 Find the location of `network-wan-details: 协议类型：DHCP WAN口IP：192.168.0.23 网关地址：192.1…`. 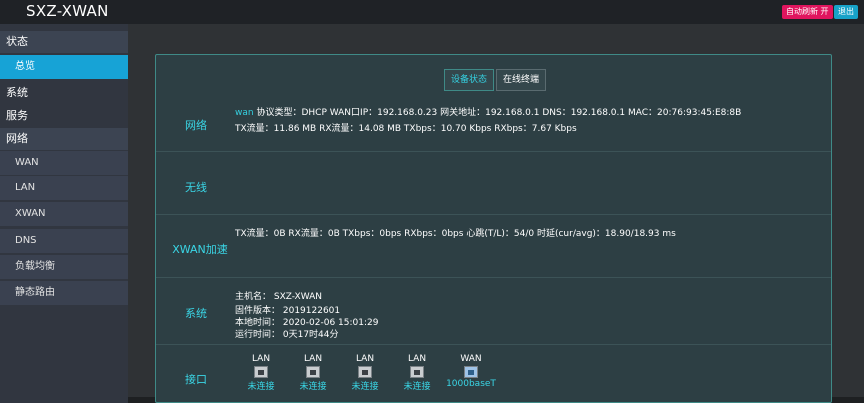

network-wan-details: 协议类型：DHCP WAN口IP：192.168.0.23 网关地址：192.1… is located at coordinates (499, 113).